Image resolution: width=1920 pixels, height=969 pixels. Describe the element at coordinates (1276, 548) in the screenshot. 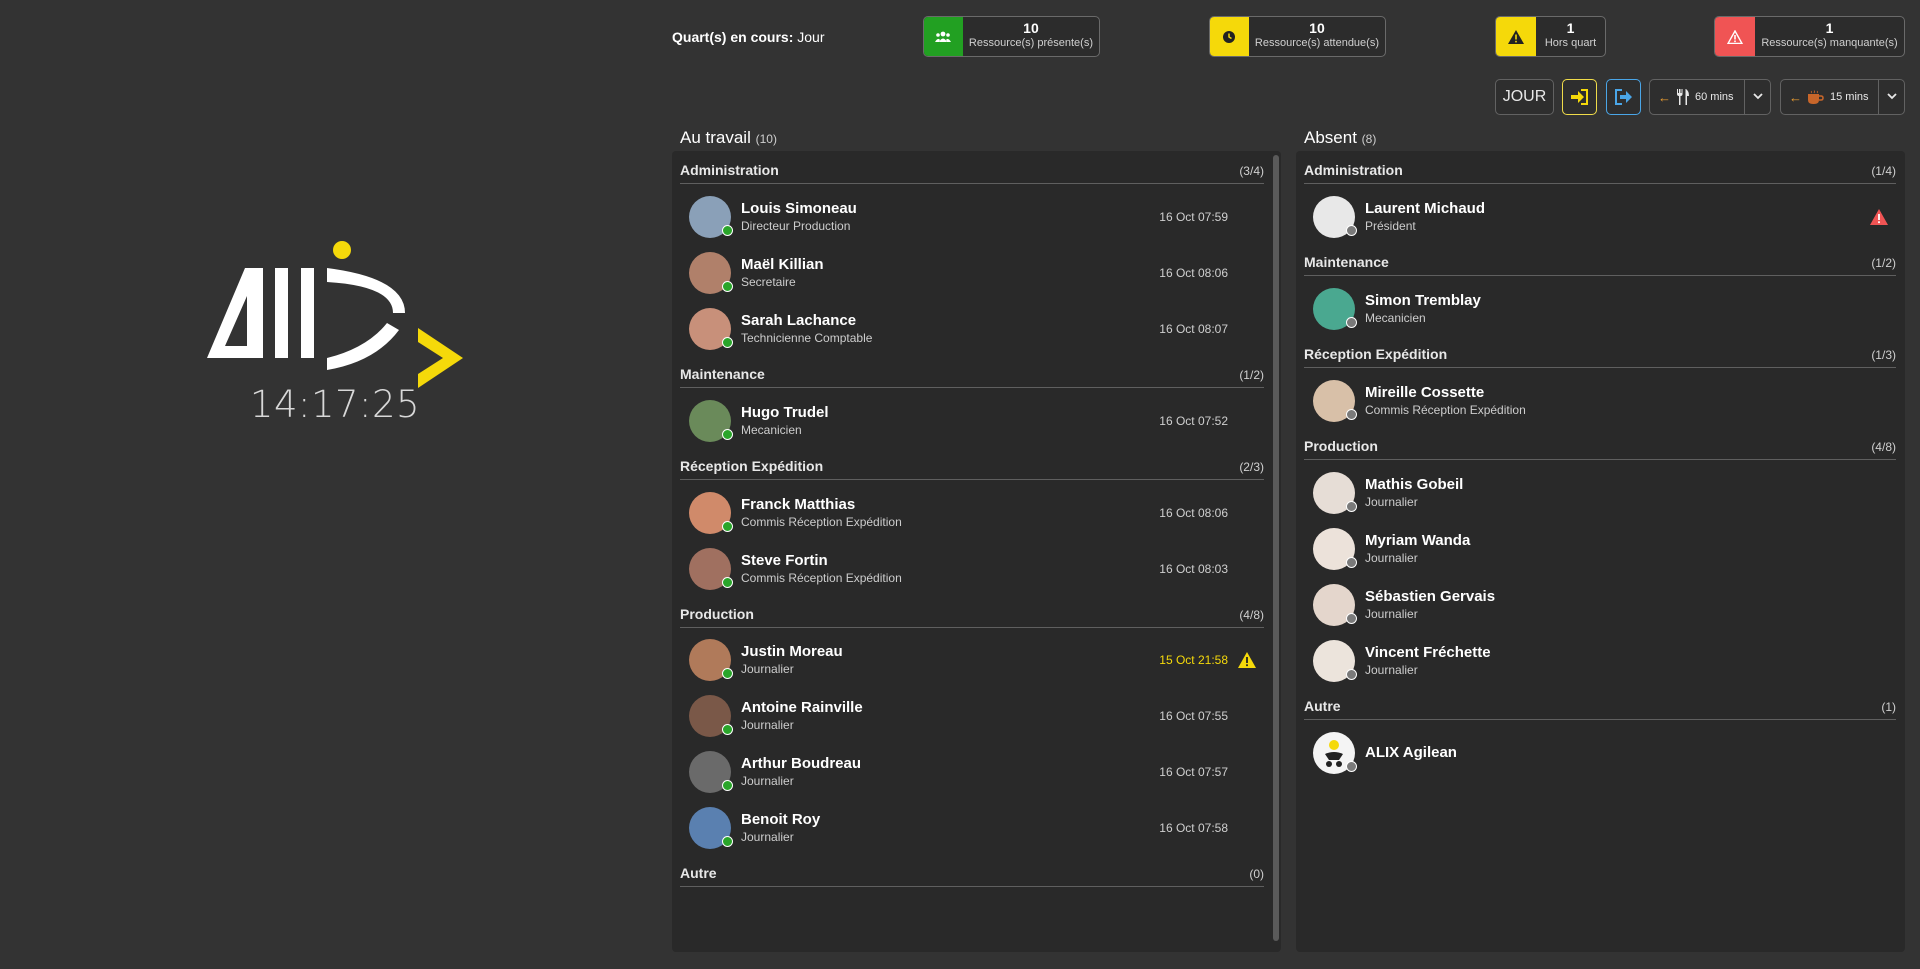

I see `at-work-scrollbar` at that location.